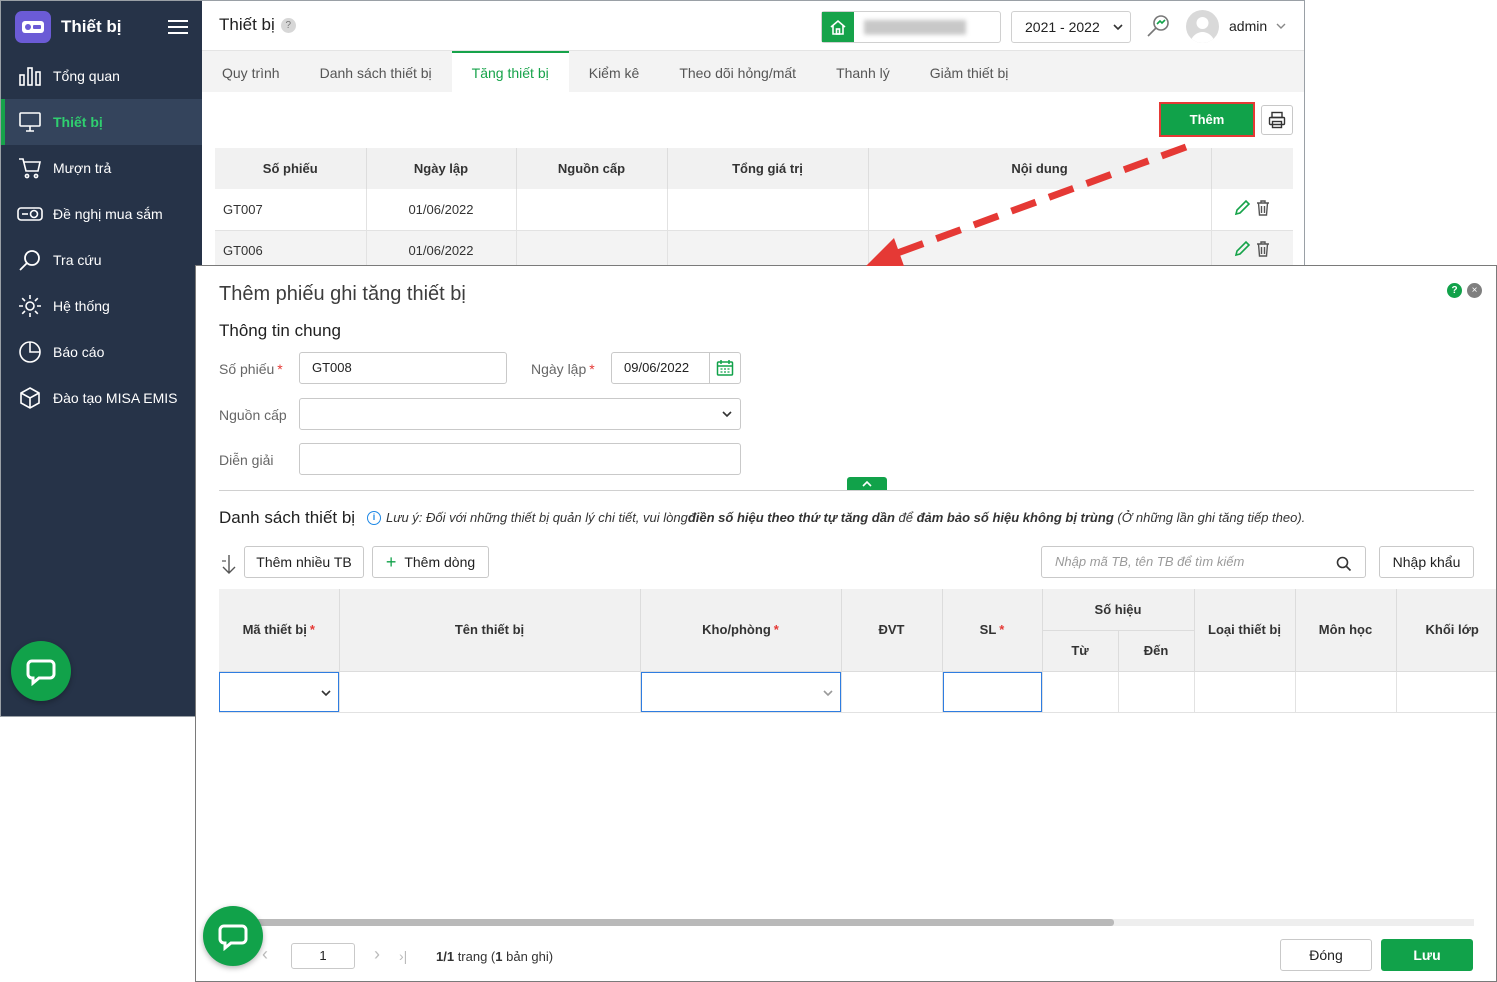 The width and height of the screenshot is (1497, 982). What do you see at coordinates (279, 630) in the screenshot?
I see `column-header-ma-thiet-bi: Mã thiết bị *` at bounding box center [279, 630].